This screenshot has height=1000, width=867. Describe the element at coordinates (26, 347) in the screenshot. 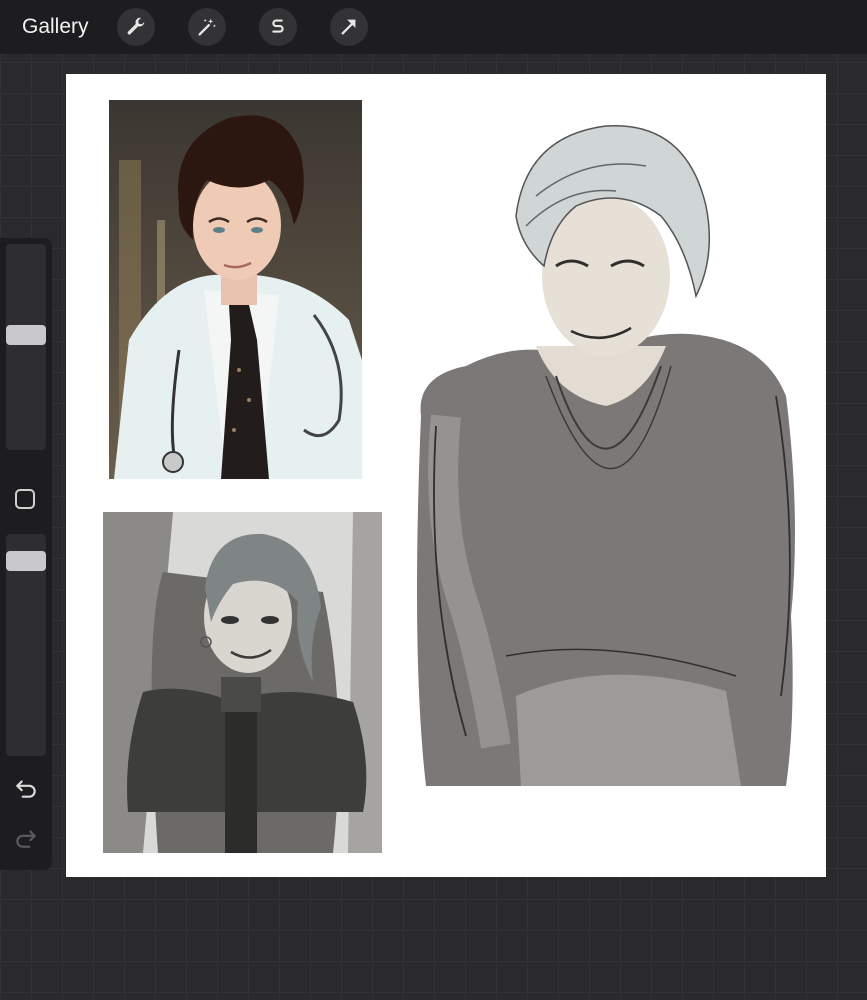

I see `brush-size-slider` at that location.